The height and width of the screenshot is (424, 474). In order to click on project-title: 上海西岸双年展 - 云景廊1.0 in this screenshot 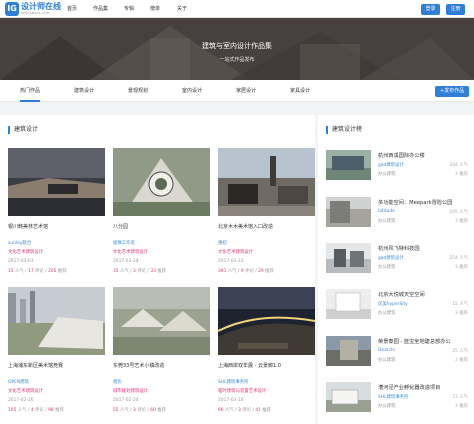, I will do `click(266, 365)`.